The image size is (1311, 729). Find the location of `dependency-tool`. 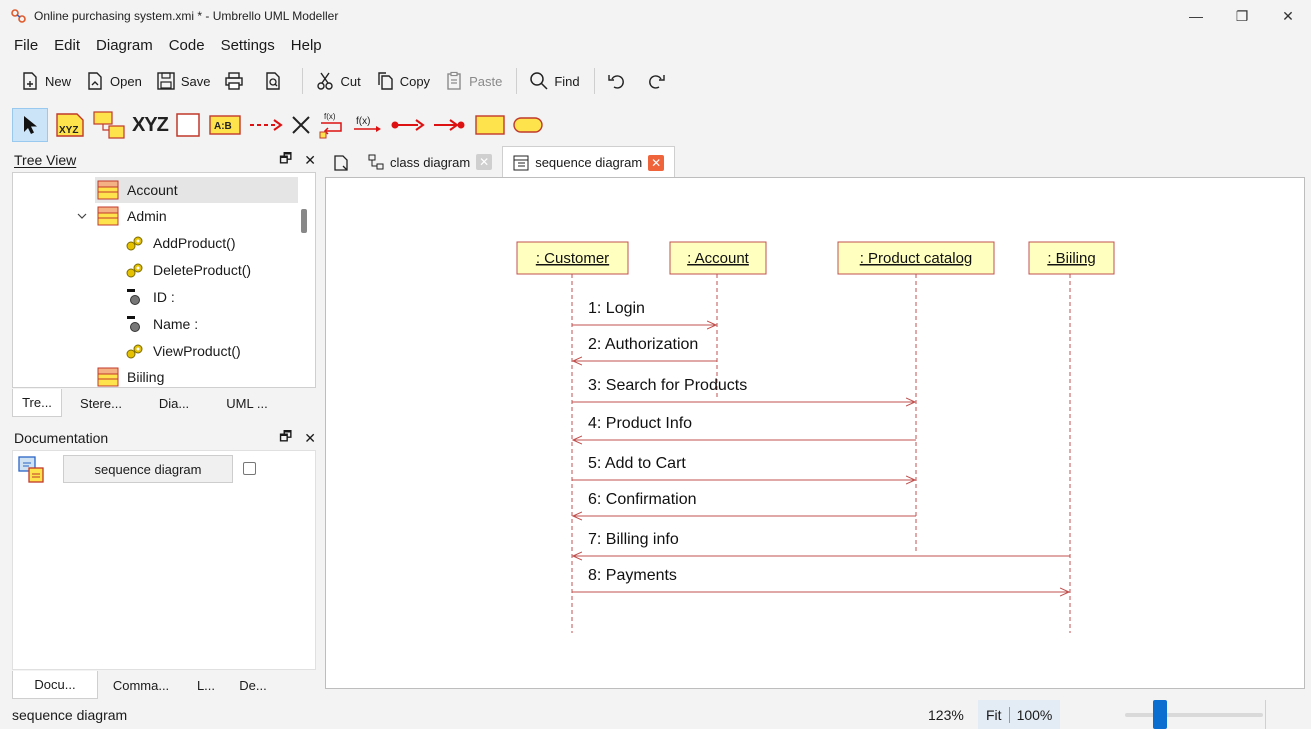

dependency-tool is located at coordinates (266, 125).